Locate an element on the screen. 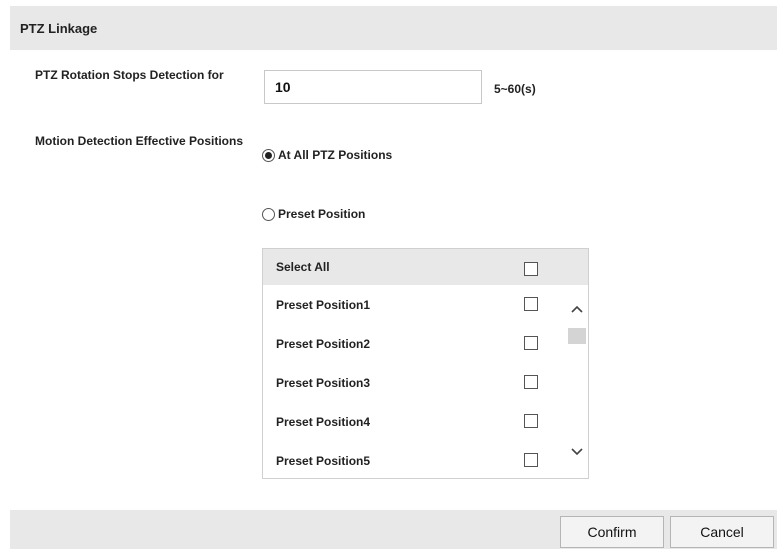  rotation-stop-input is located at coordinates (373, 87).